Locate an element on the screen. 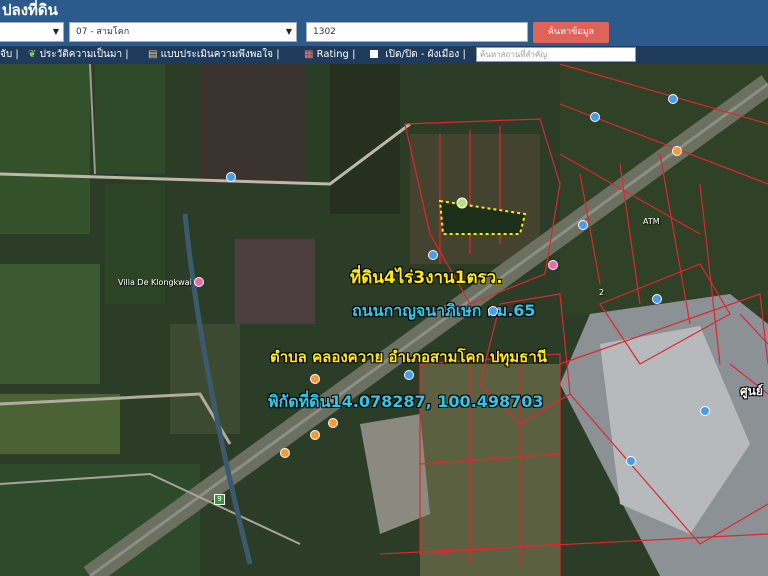 The width and height of the screenshot is (768, 576). villa-label: Villa De Klongkwai is located at coordinates (155, 282).